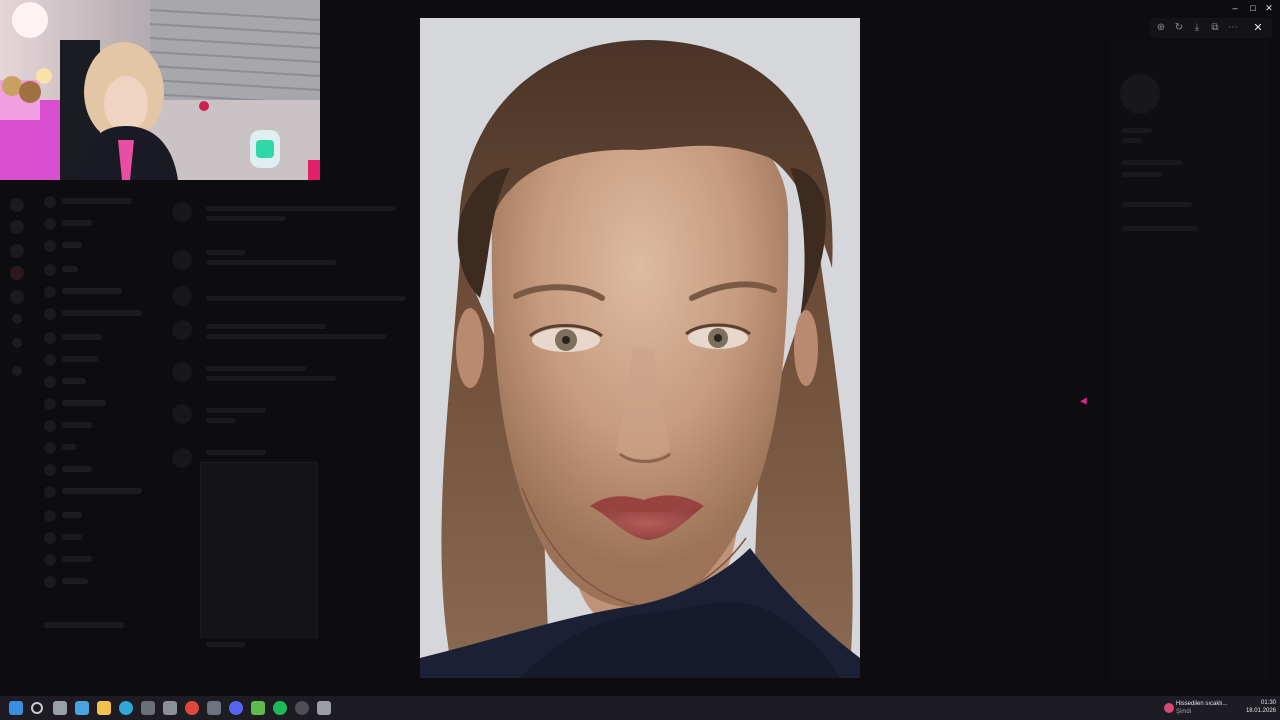 This screenshot has height=720, width=1280. I want to click on rotate-icon: ↻, so click(1179, 28).